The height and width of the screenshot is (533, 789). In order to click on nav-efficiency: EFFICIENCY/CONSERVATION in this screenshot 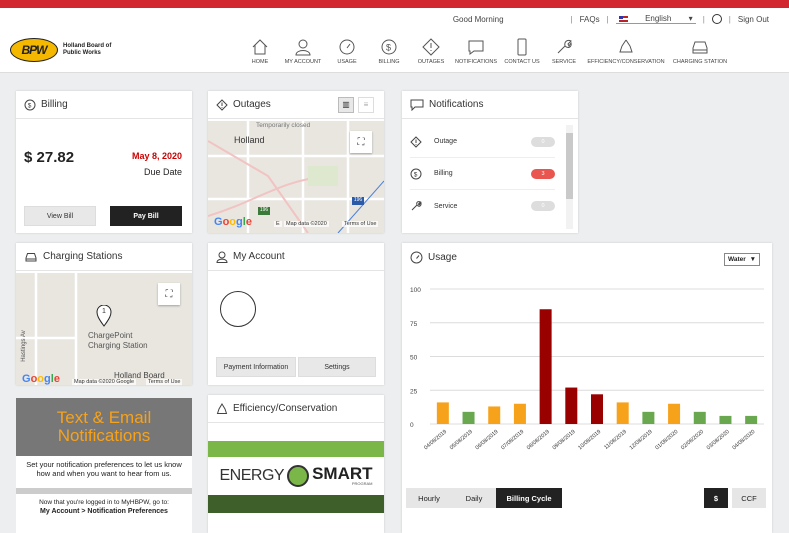, I will do `click(626, 50)`.